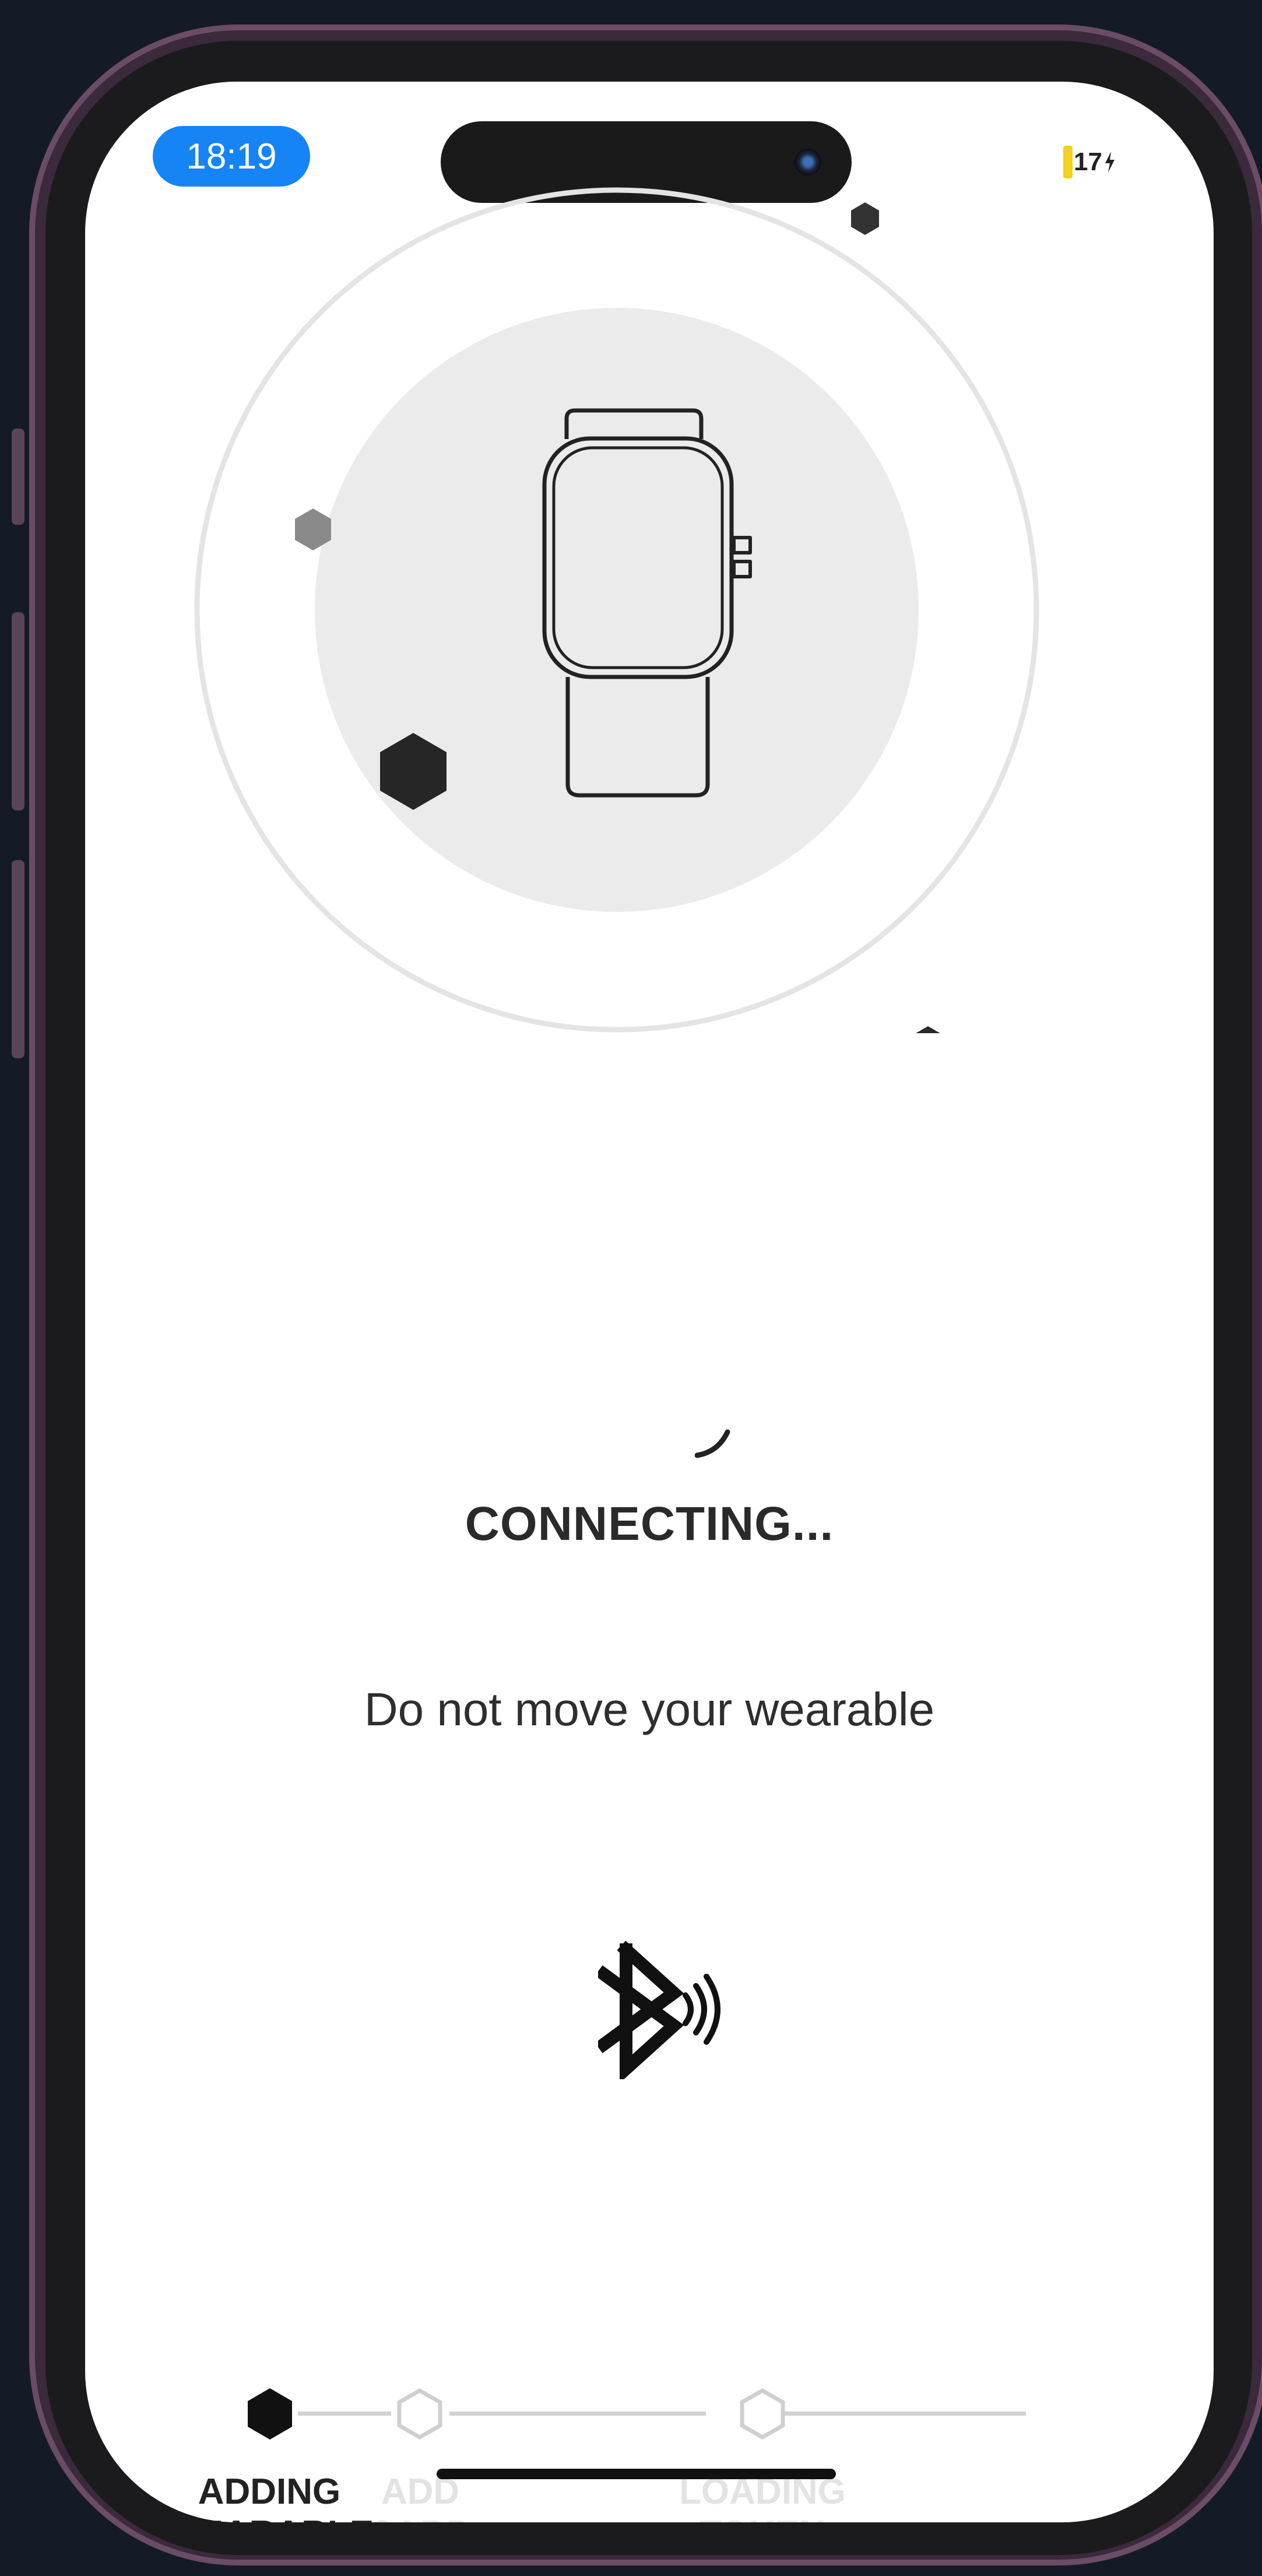  Describe the element at coordinates (928, 1029) in the screenshot. I see `orbit-hexagon-bottom` at that location.